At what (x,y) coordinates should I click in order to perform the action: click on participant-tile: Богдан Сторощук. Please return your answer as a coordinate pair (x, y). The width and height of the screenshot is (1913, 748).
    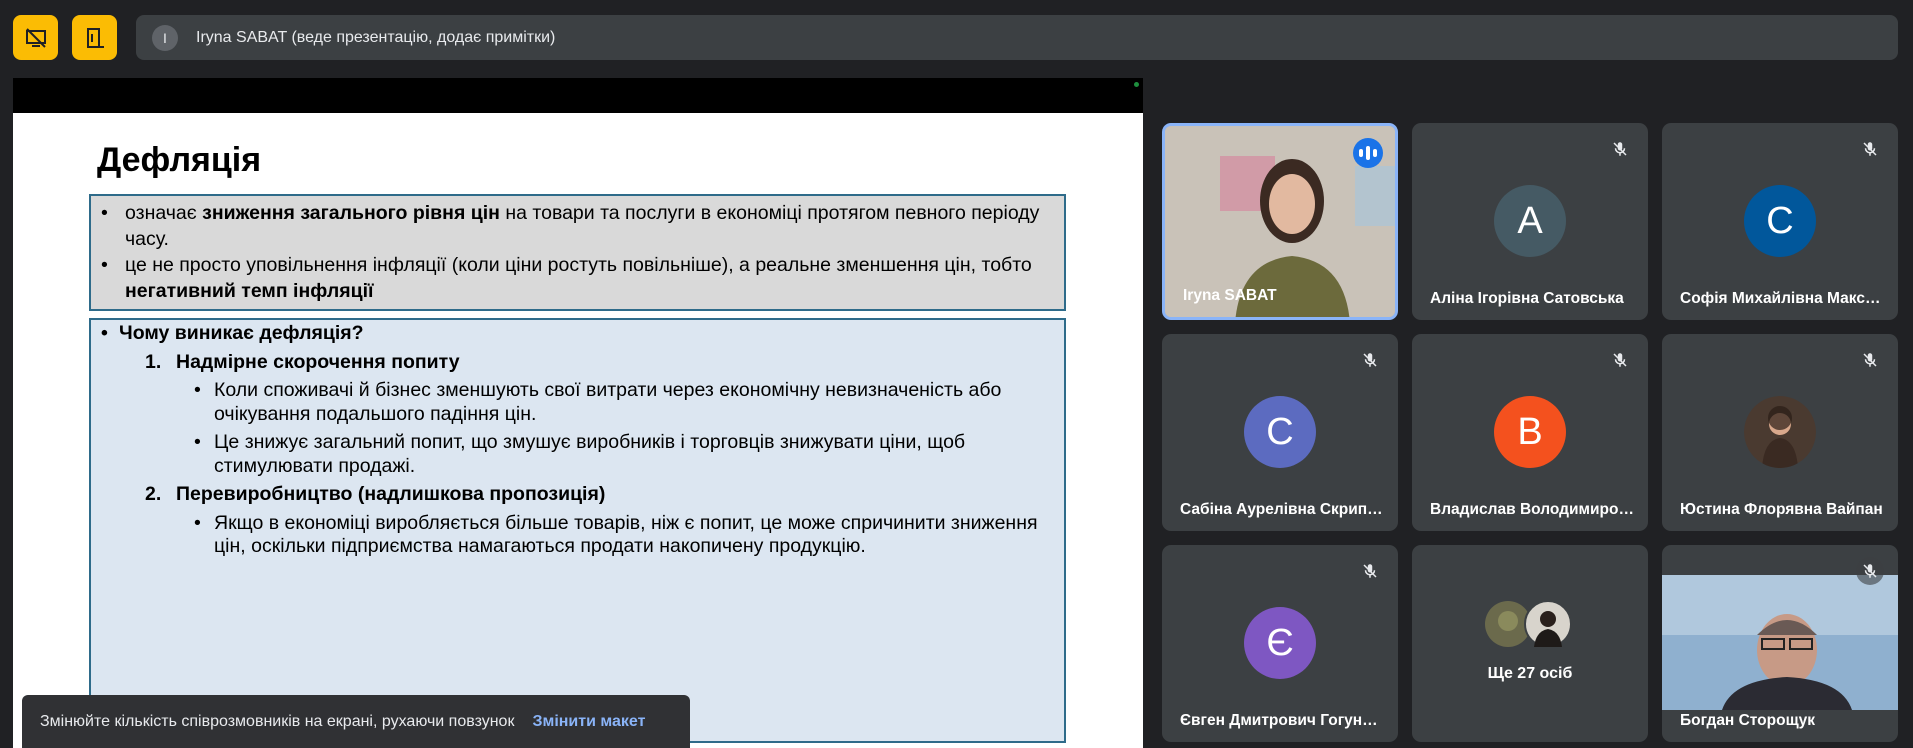
    Looking at the image, I should click on (1780, 643).